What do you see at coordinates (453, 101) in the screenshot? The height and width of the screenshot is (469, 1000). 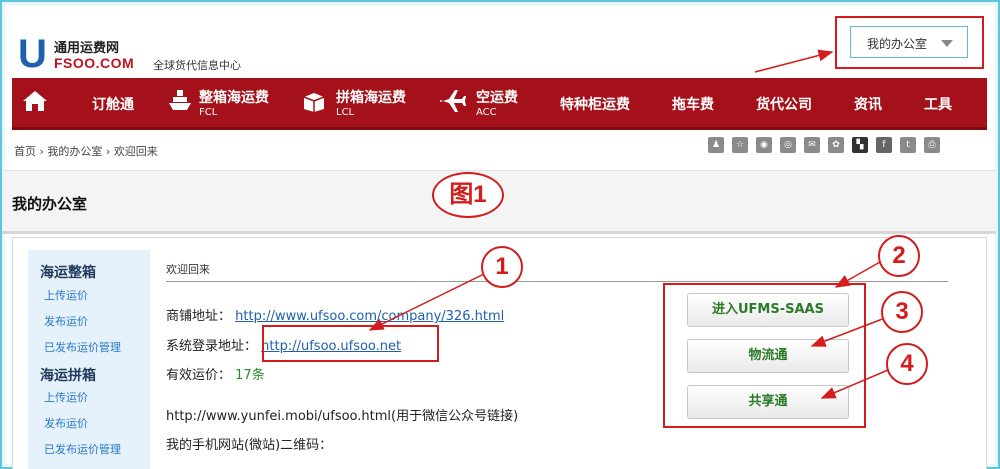 I see `airplane-icon` at bounding box center [453, 101].